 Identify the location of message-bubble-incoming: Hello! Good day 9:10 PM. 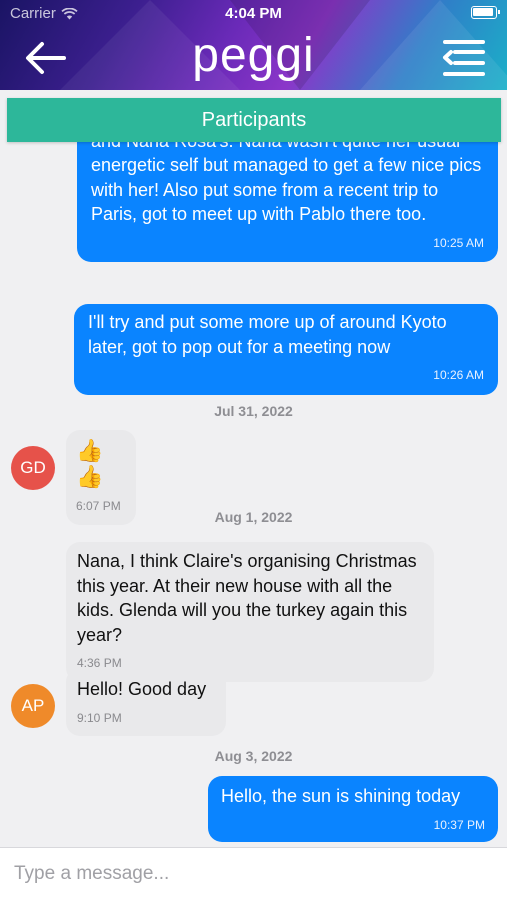
(146, 702).